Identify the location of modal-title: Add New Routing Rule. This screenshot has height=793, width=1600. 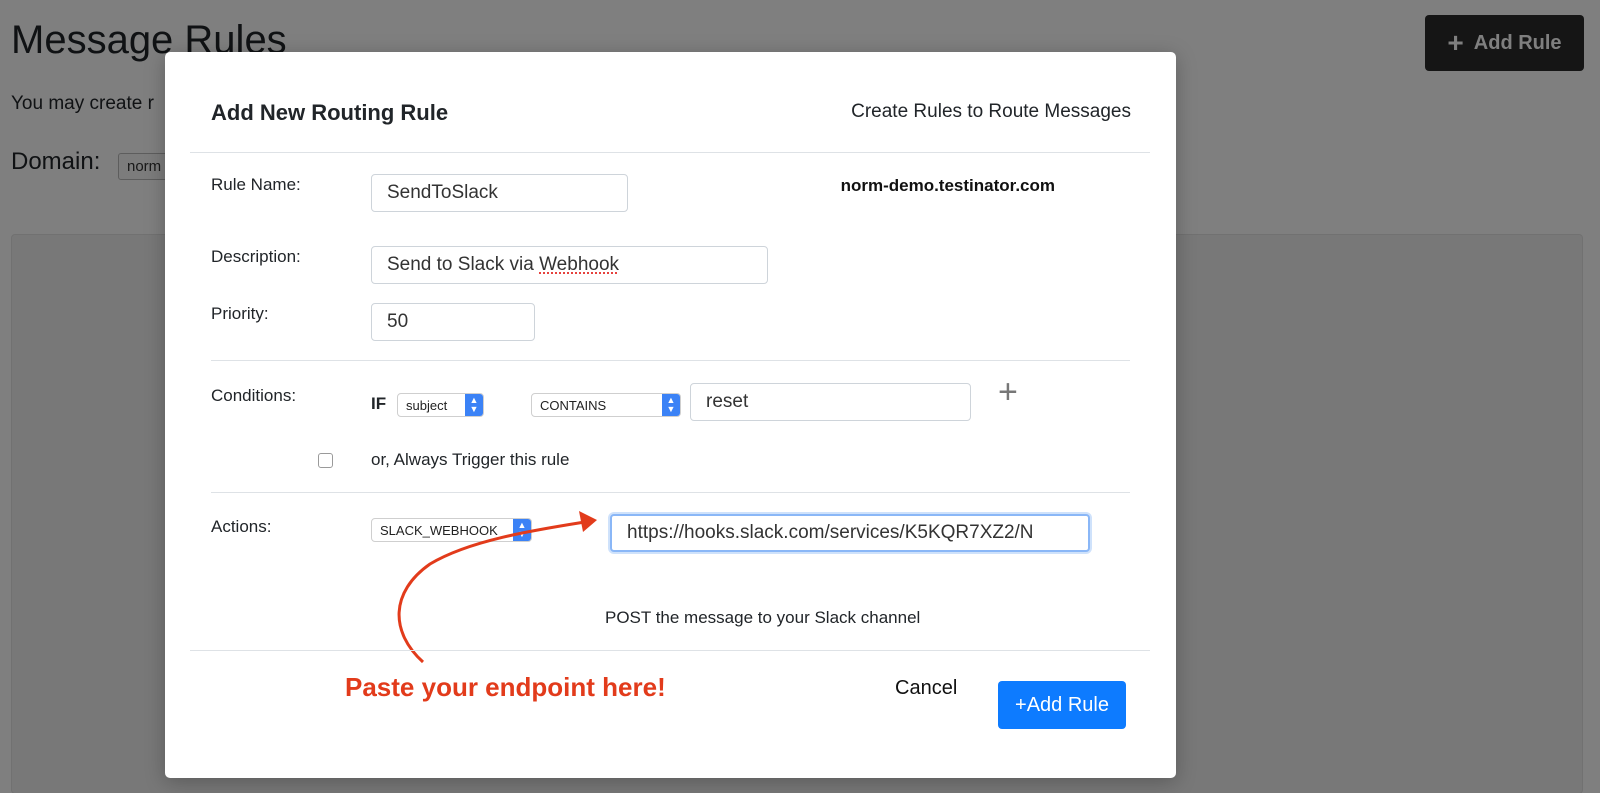
(330, 112).